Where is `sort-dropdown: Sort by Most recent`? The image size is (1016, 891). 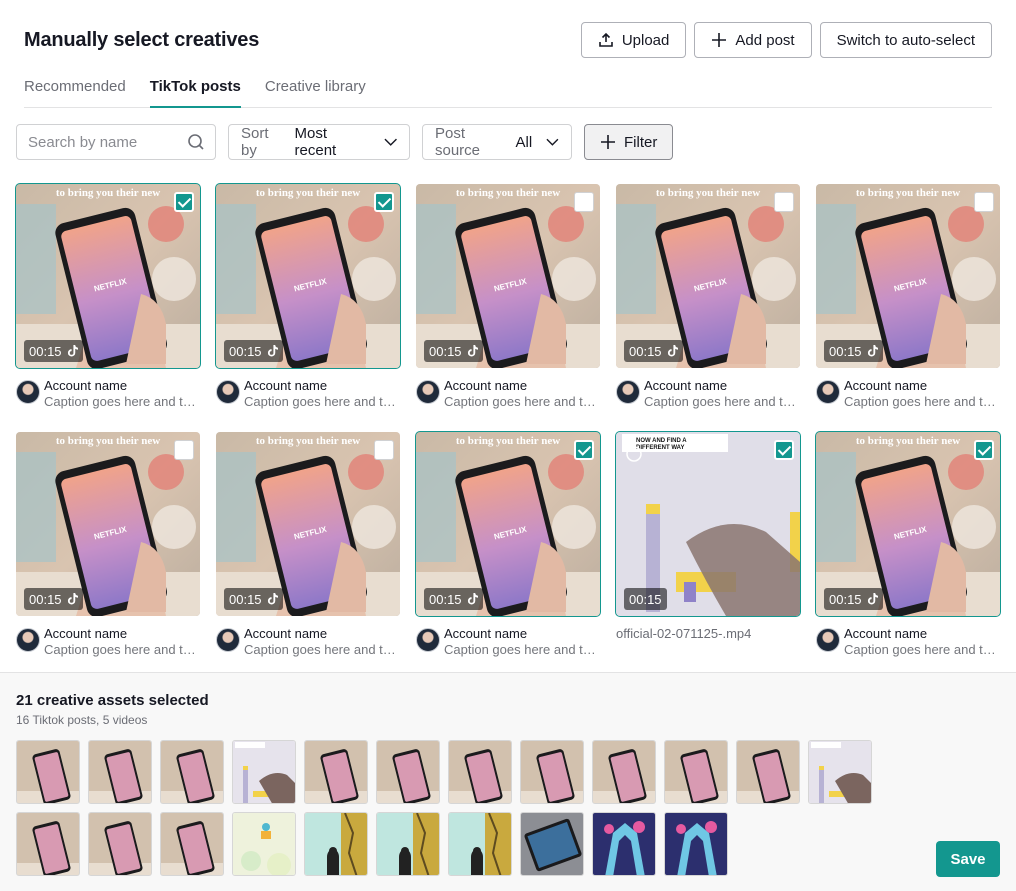 sort-dropdown: Sort by Most recent is located at coordinates (319, 142).